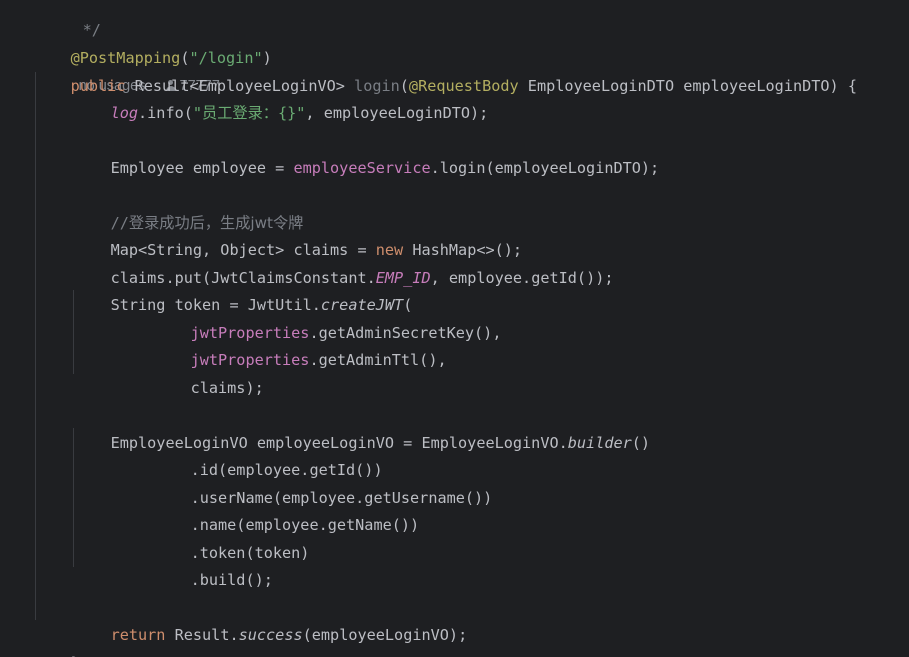  What do you see at coordinates (599, 442) in the screenshot?
I see `method-builder: builder` at bounding box center [599, 442].